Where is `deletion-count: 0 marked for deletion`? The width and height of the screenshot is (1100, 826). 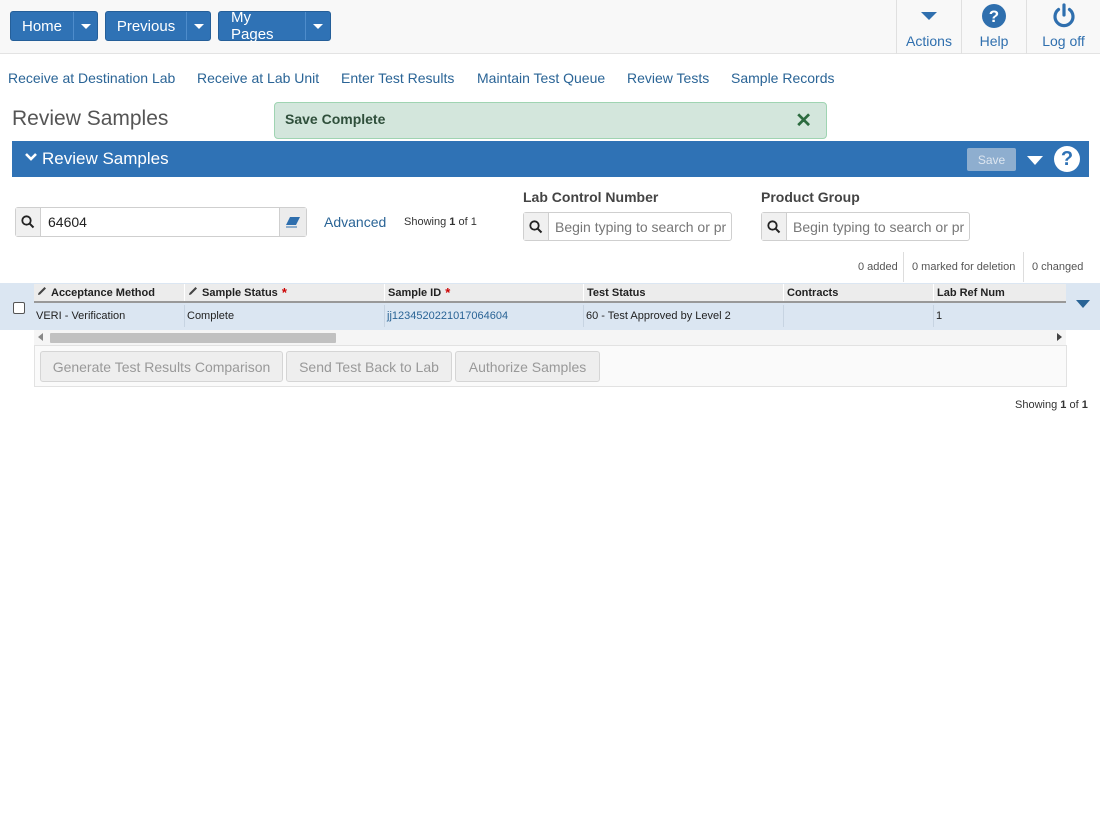 deletion-count: 0 marked for deletion is located at coordinates (964, 267).